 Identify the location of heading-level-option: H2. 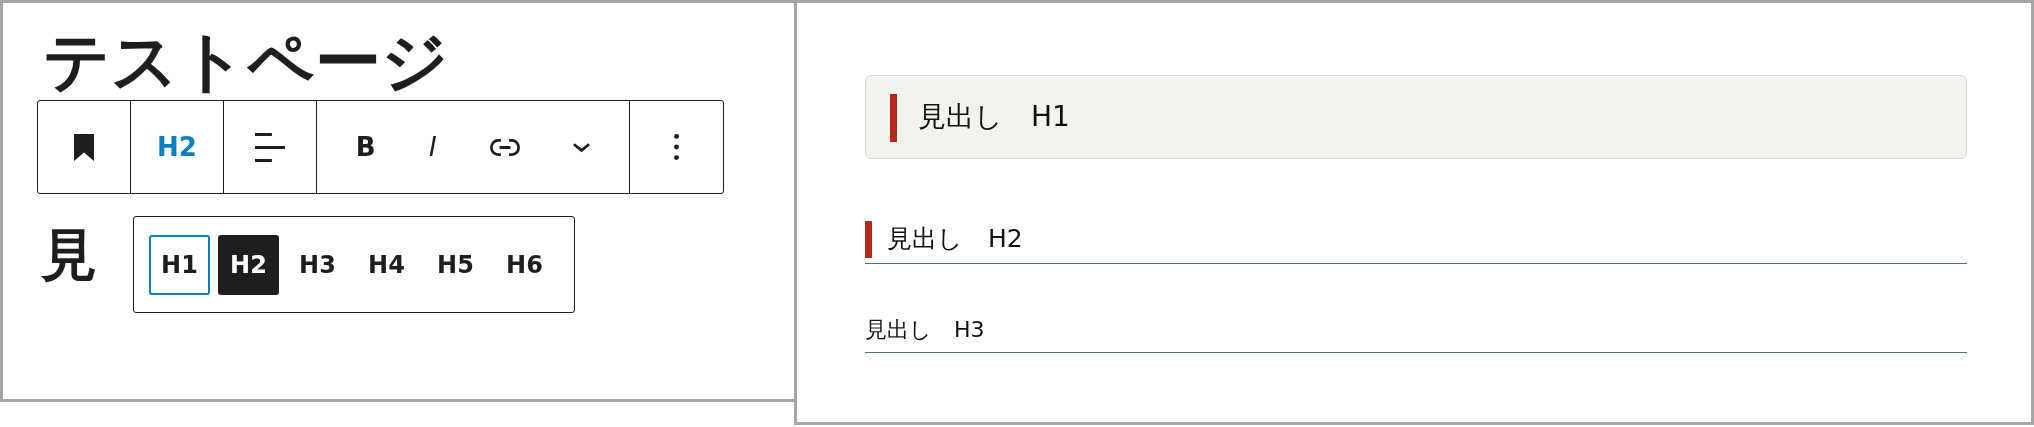
(248, 264).